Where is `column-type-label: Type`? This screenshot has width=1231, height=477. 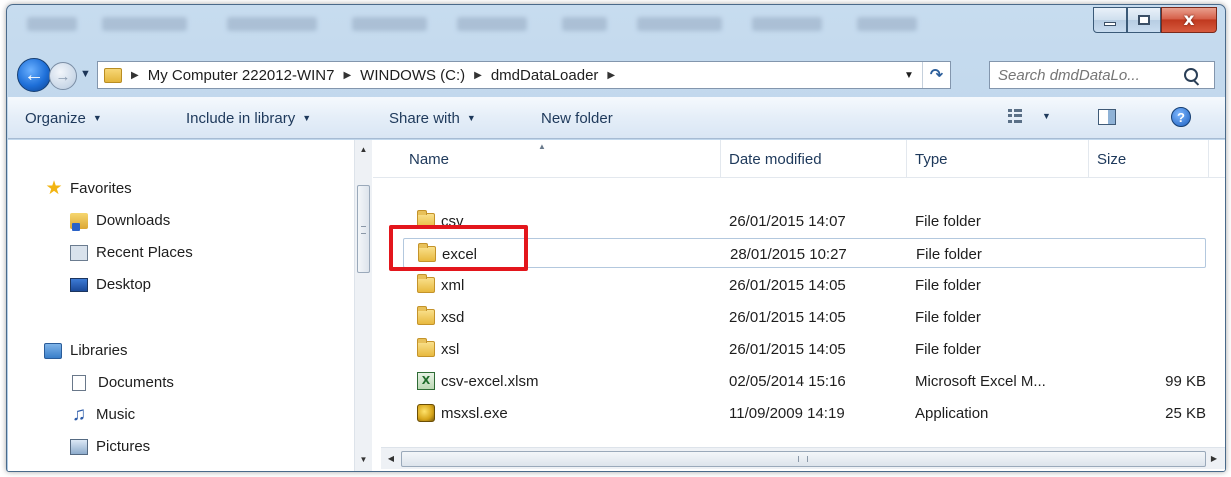
column-type-label: Type is located at coordinates (931, 159).